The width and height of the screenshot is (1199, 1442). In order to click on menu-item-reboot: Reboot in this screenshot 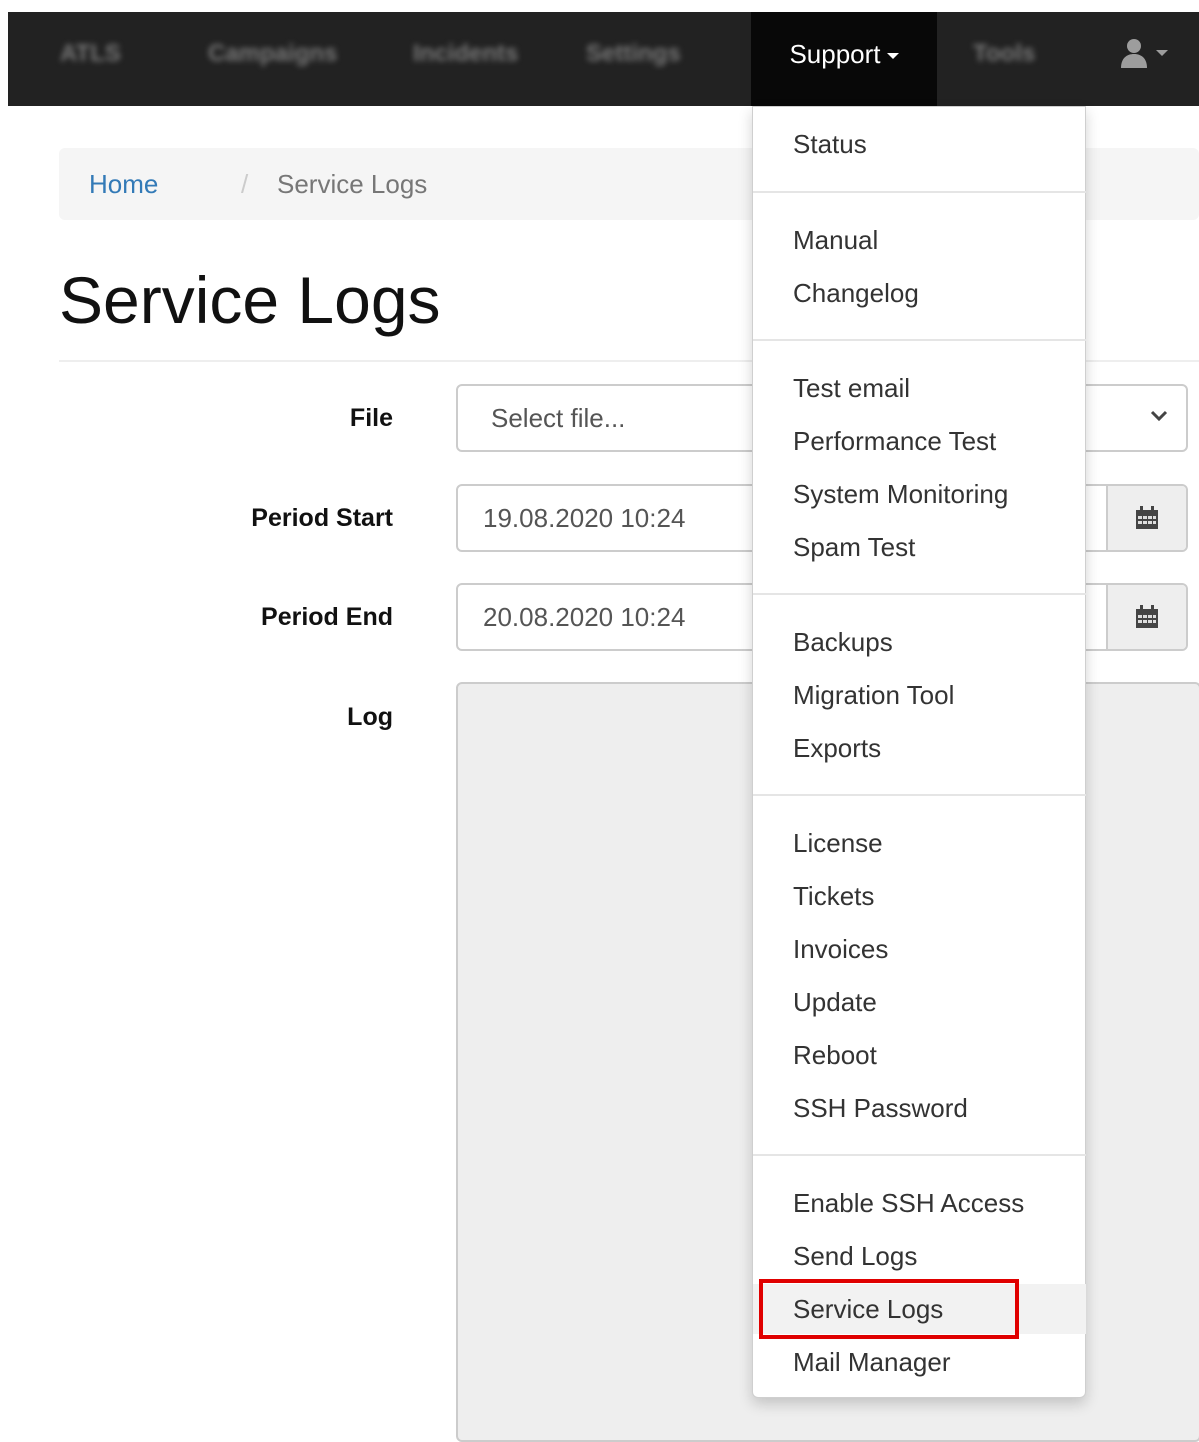, I will do `click(919, 1055)`.